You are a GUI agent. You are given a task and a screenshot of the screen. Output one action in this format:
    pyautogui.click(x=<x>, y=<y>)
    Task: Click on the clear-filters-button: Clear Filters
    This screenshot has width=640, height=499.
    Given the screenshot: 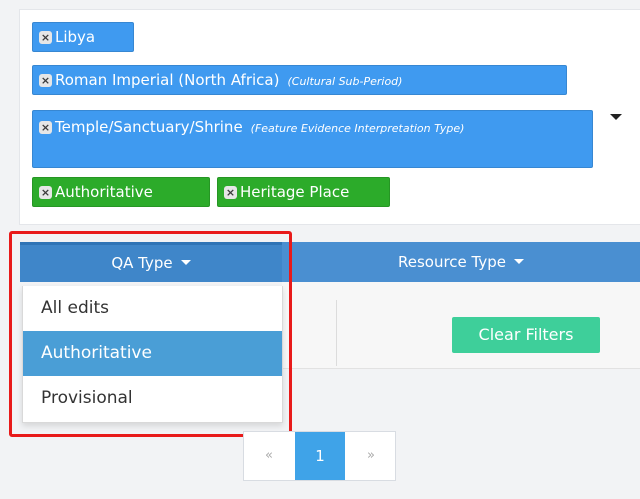 What is the action you would take?
    pyautogui.click(x=526, y=335)
    